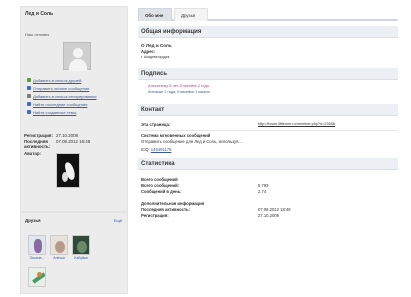  What do you see at coordinates (173, 203) in the screenshot?
I see `extra-info-title: Дополнительная информация` at bounding box center [173, 203].